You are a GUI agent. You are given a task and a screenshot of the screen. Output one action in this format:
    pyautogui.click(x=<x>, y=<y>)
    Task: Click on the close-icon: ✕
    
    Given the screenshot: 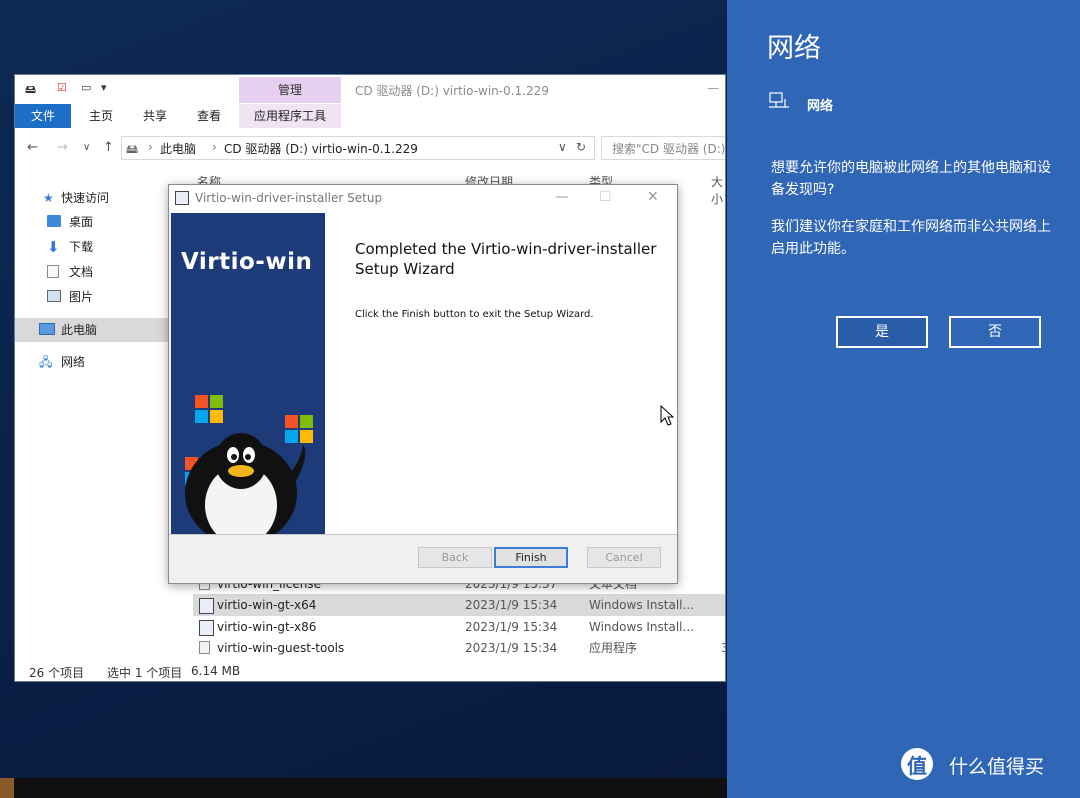 What is the action you would take?
    pyautogui.click(x=653, y=197)
    